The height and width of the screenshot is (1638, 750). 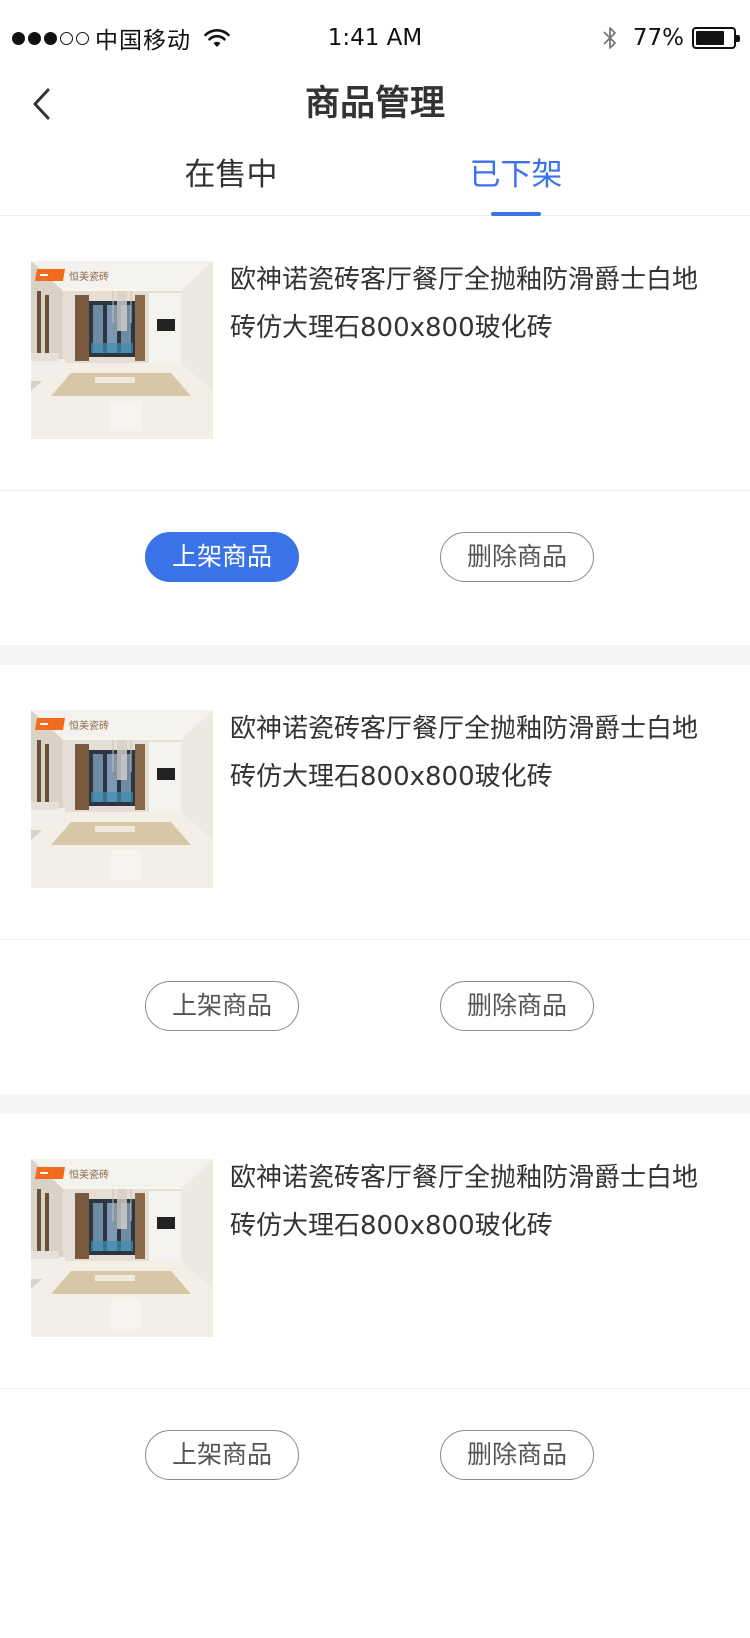 I want to click on tab-label: 在售中, so click(x=231, y=175).